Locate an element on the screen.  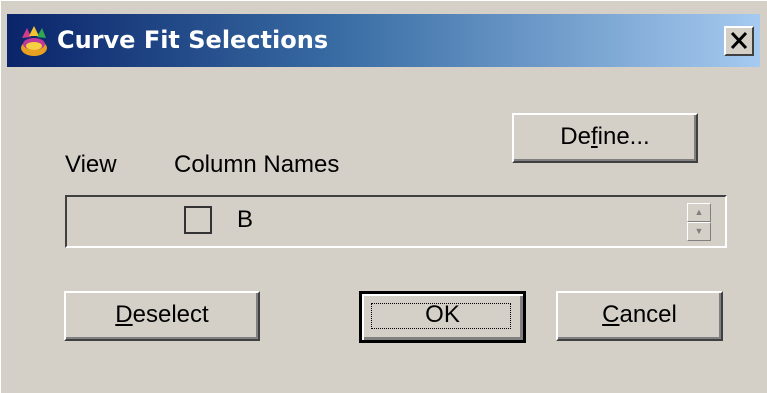
define-label-mnemonic: f is located at coordinates (594, 136).